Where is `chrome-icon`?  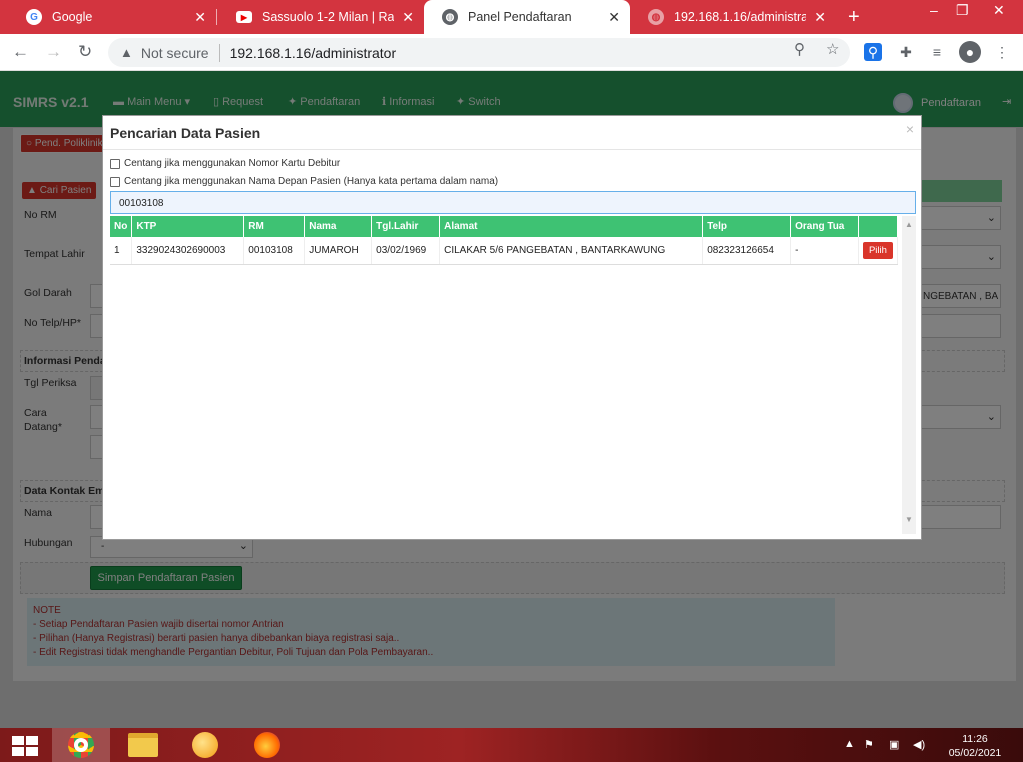
chrome-icon is located at coordinates (81, 745).